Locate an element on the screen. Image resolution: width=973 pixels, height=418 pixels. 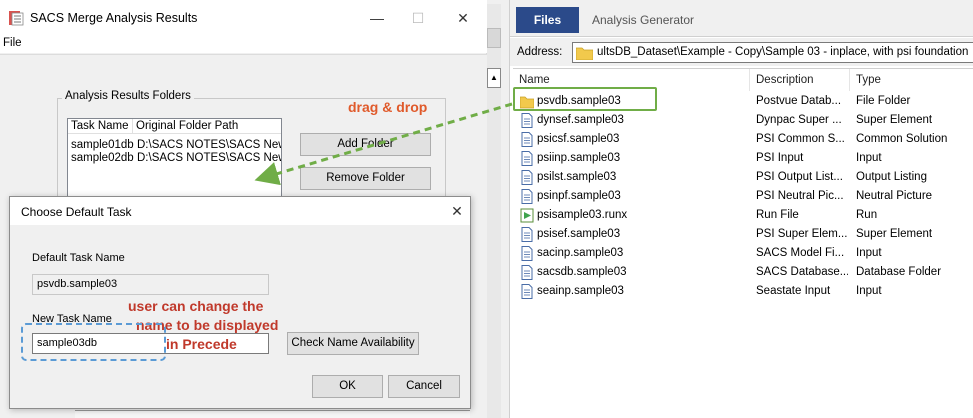
file-name: psisample03.runx is located at coordinates (582, 215).